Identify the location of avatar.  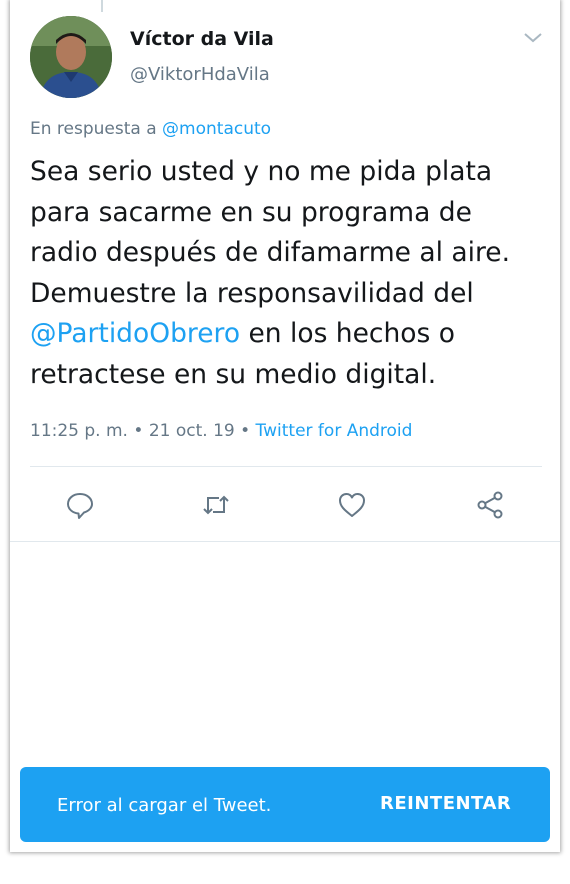
(71, 57).